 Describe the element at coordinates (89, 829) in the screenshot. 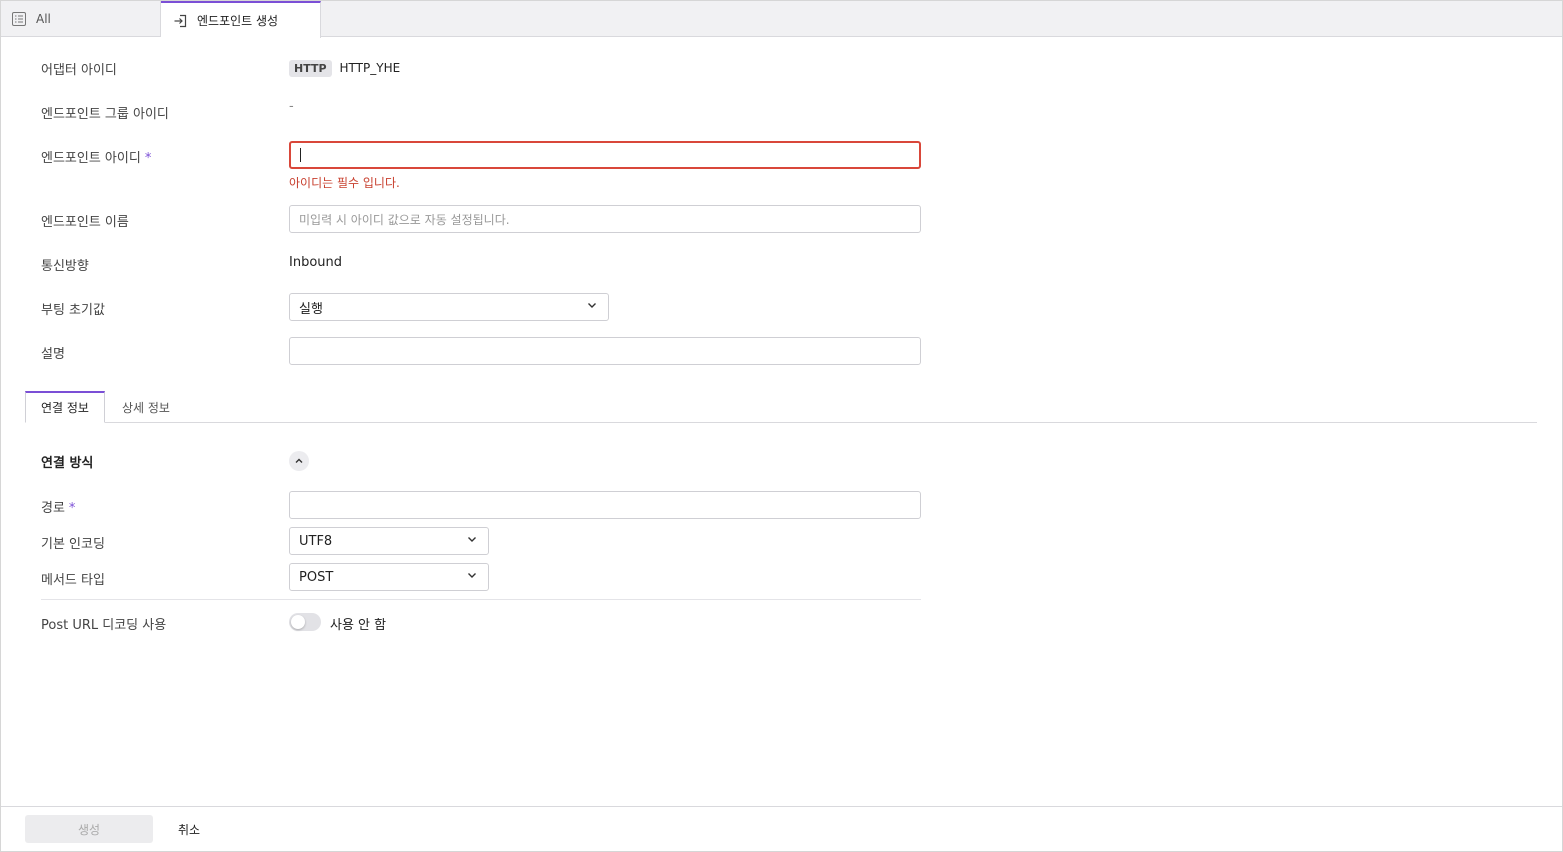

I see `create-button: 생성` at that location.